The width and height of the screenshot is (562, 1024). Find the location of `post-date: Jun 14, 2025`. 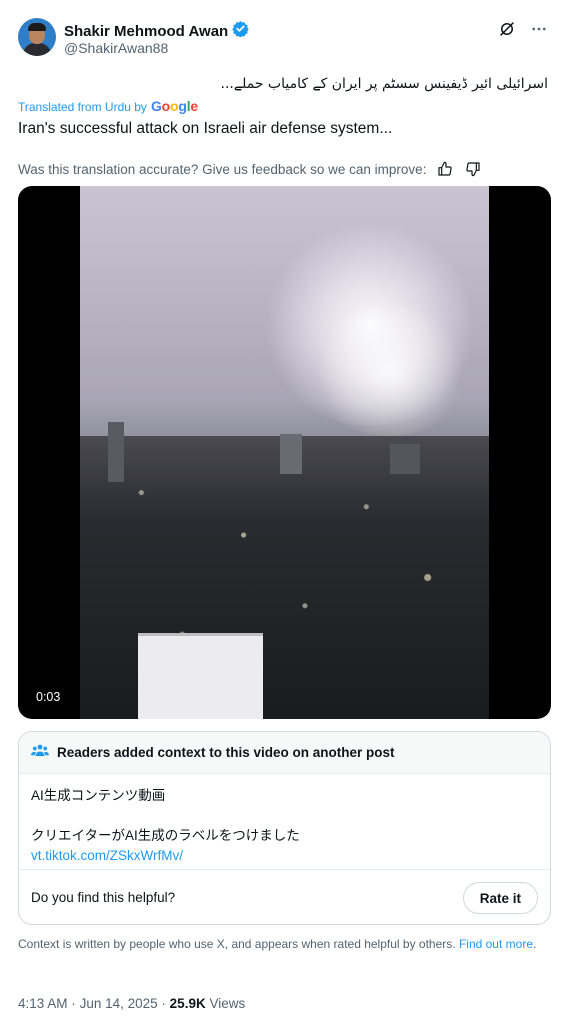

post-date: Jun 14, 2025 is located at coordinates (119, 1003).